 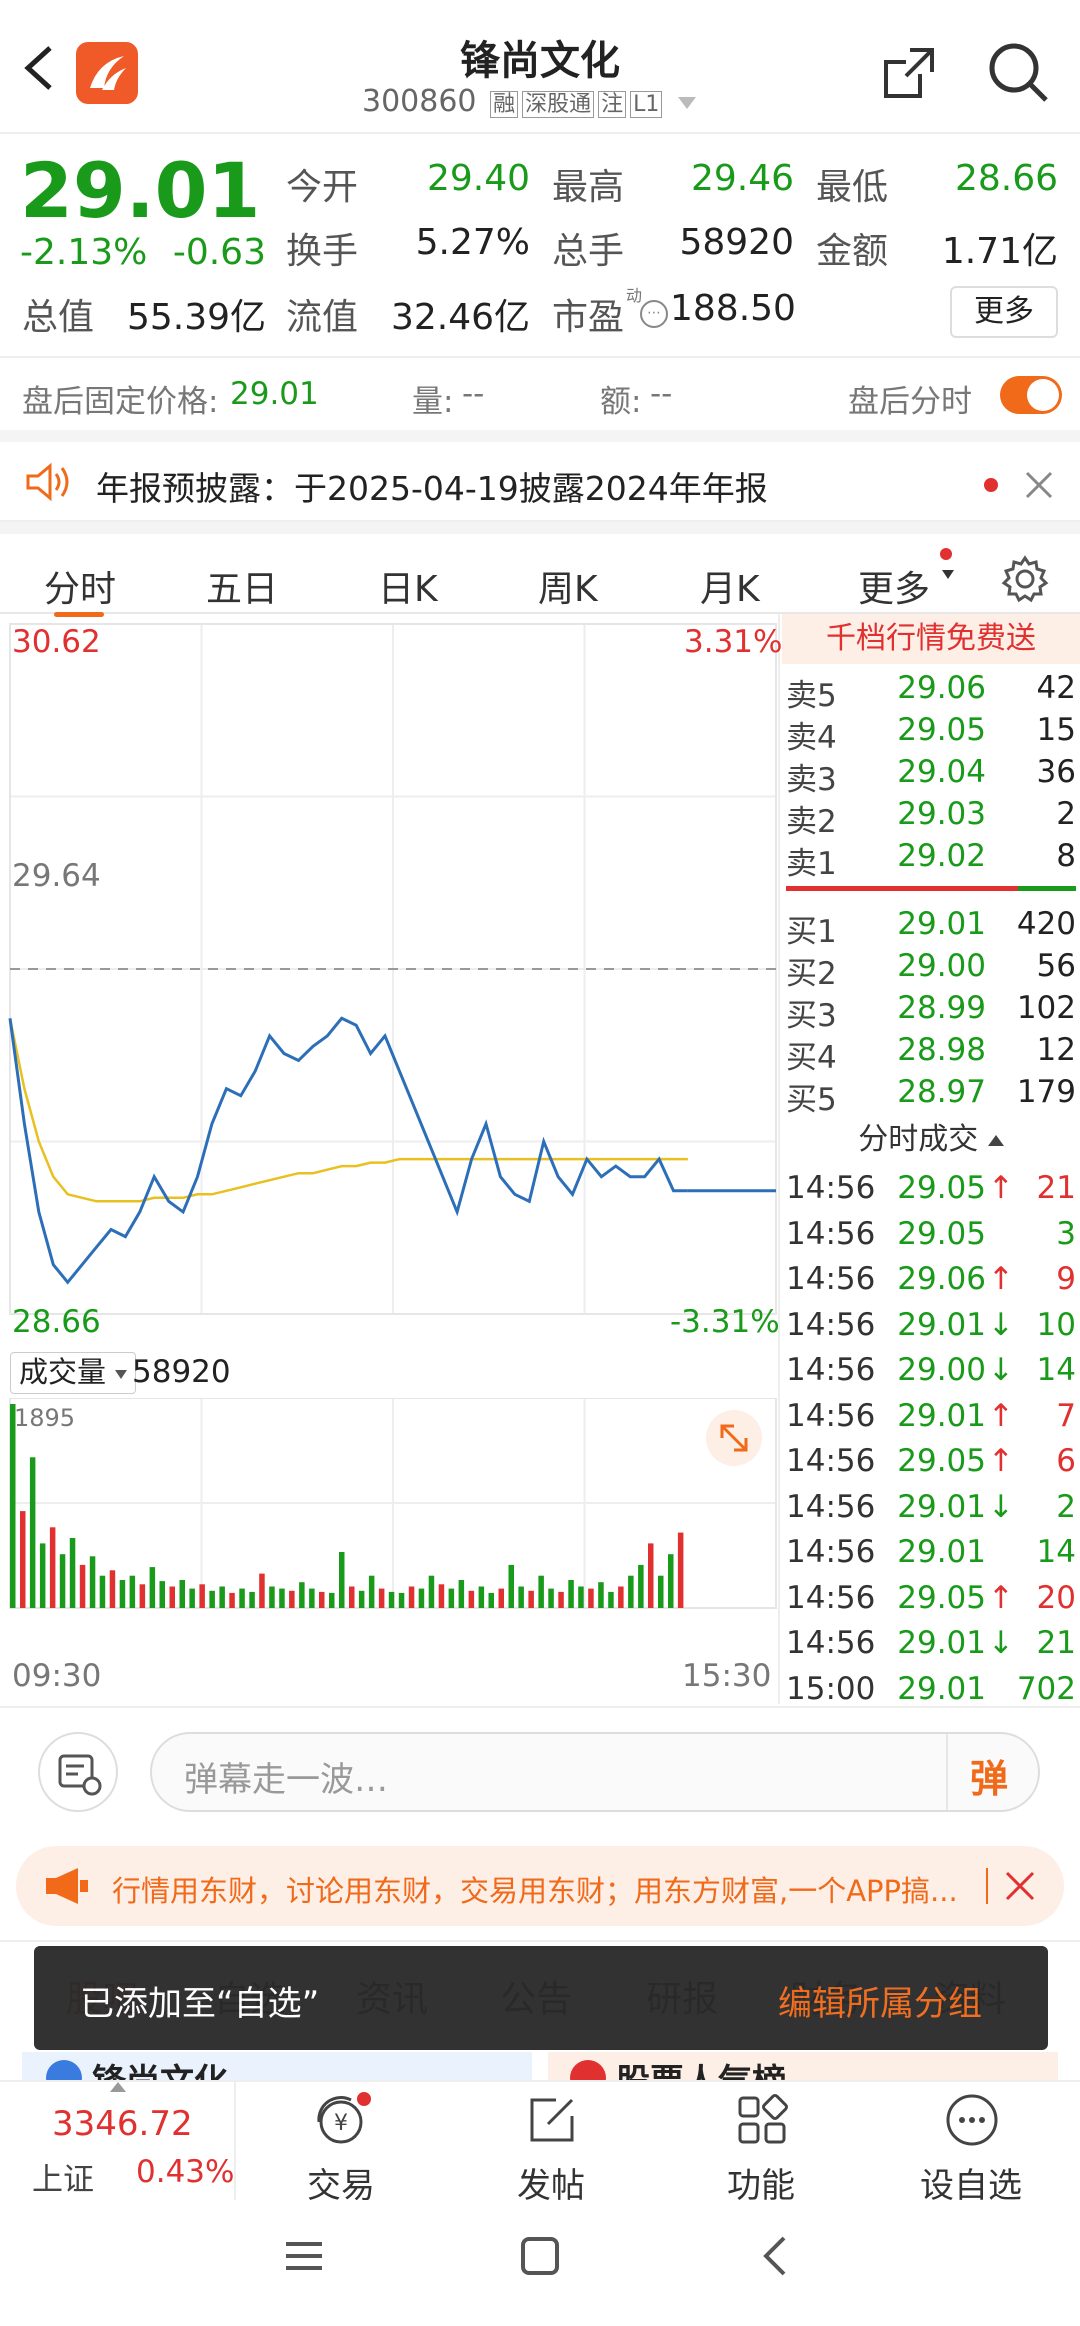 What do you see at coordinates (1046, 1008) in the screenshot?
I see `buy-volume: 102` at bounding box center [1046, 1008].